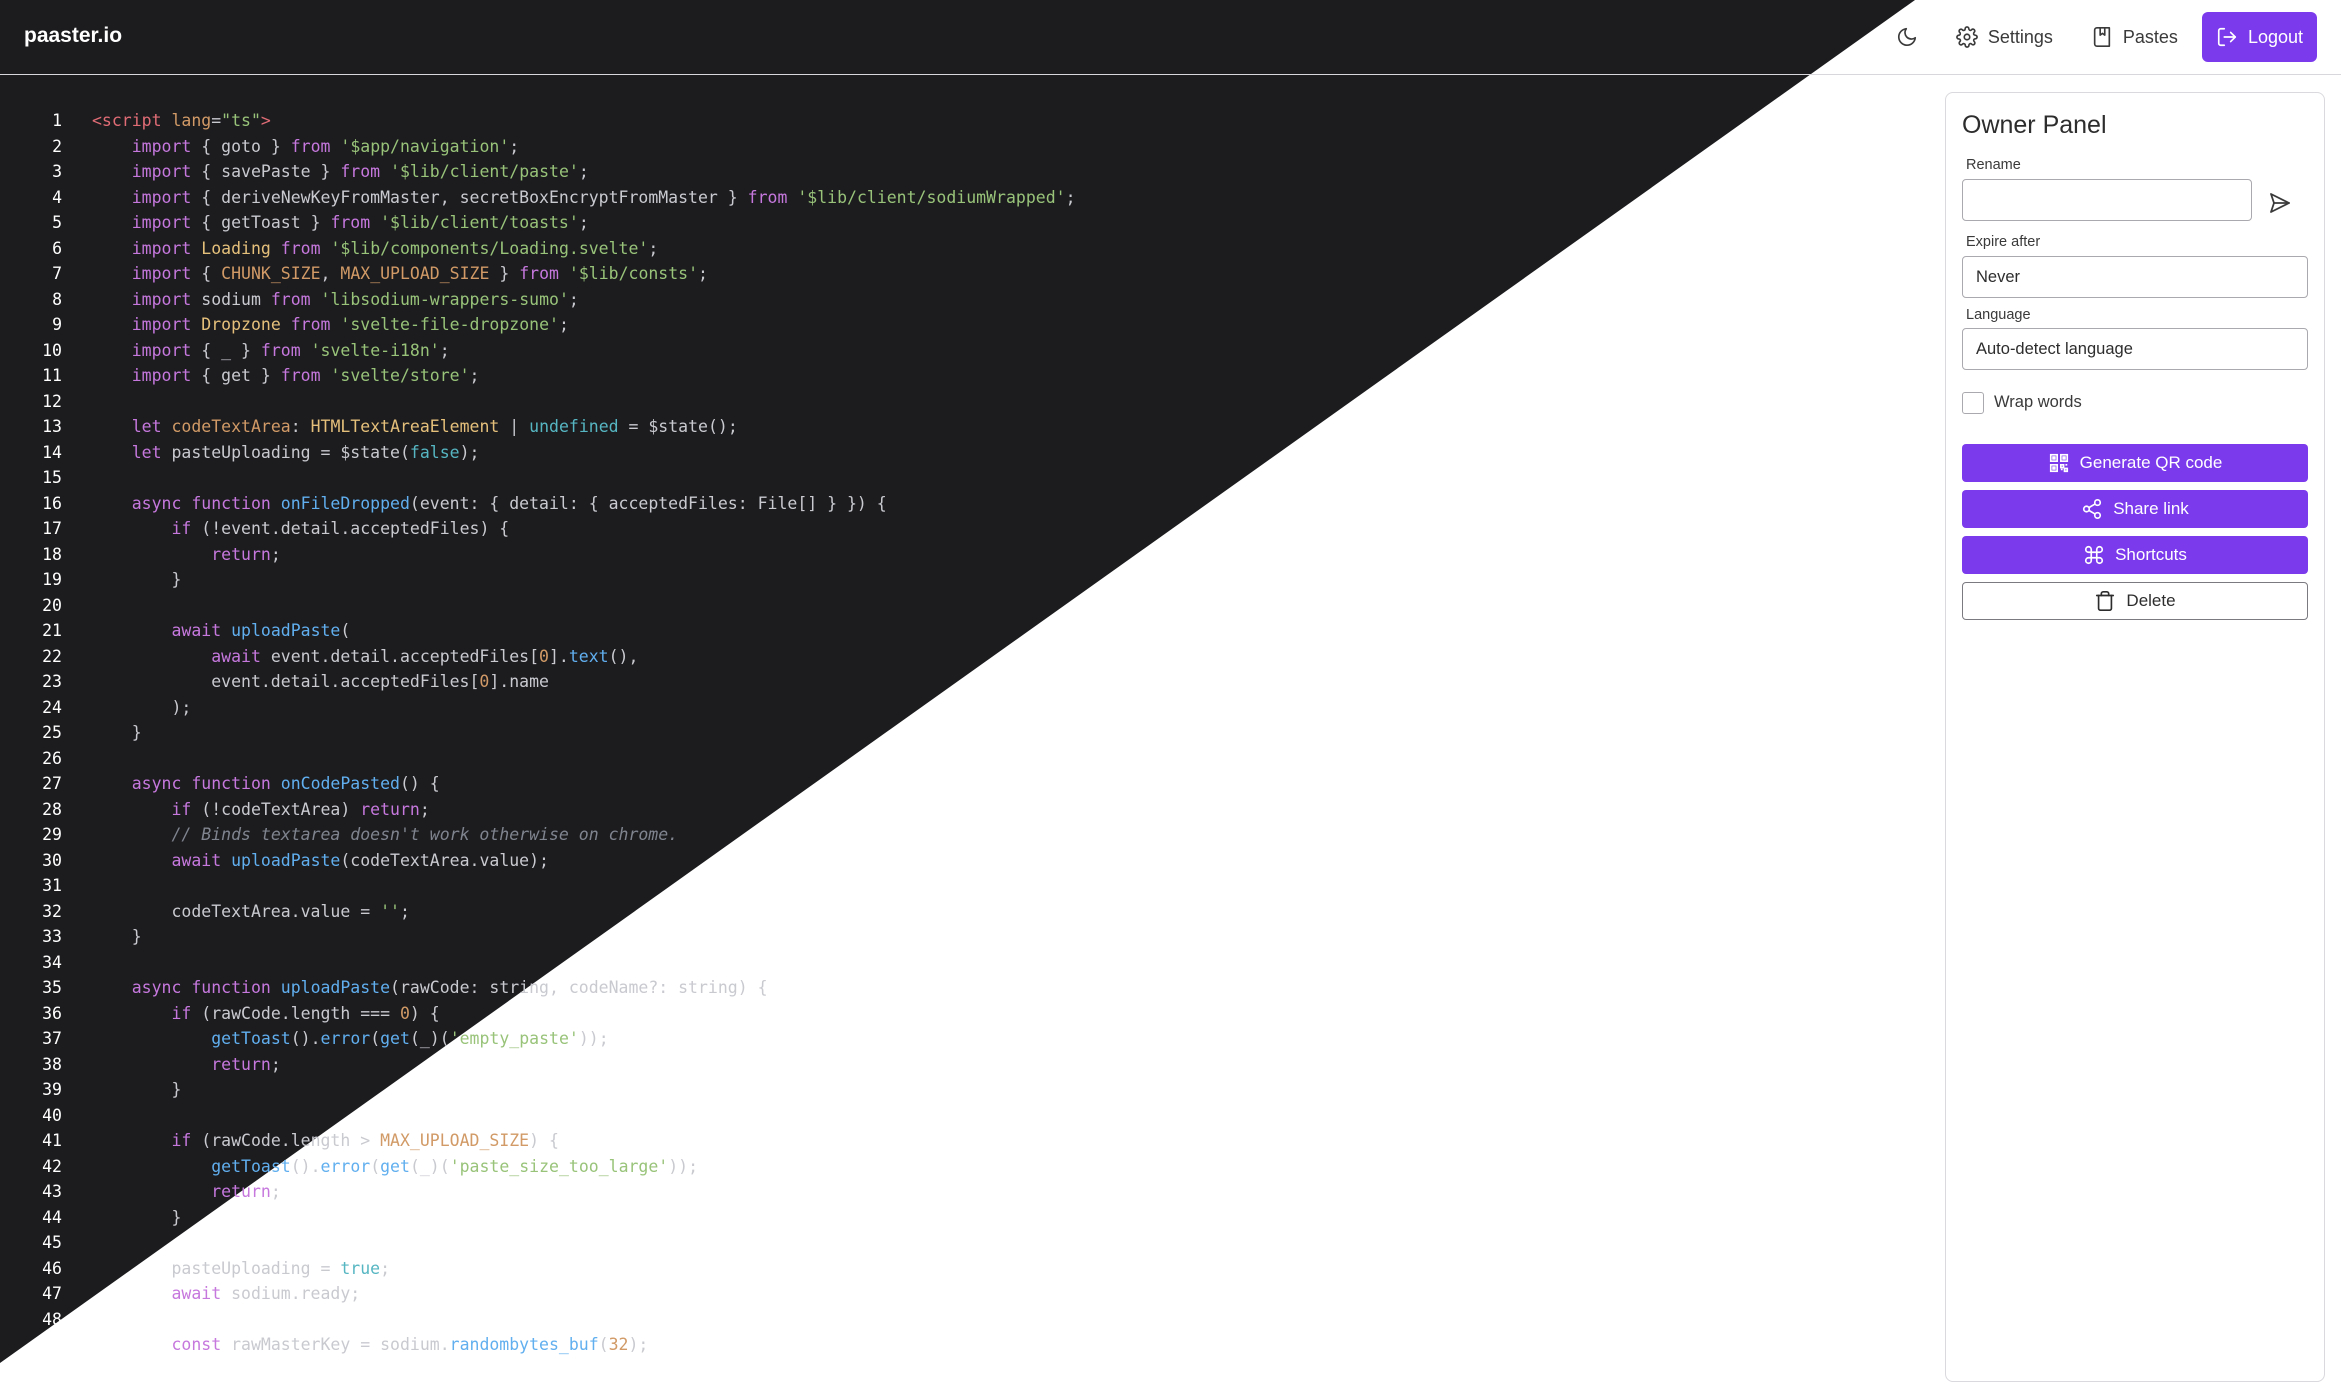  Describe the element at coordinates (300, 375) in the screenshot. I see `code-token: from` at that location.